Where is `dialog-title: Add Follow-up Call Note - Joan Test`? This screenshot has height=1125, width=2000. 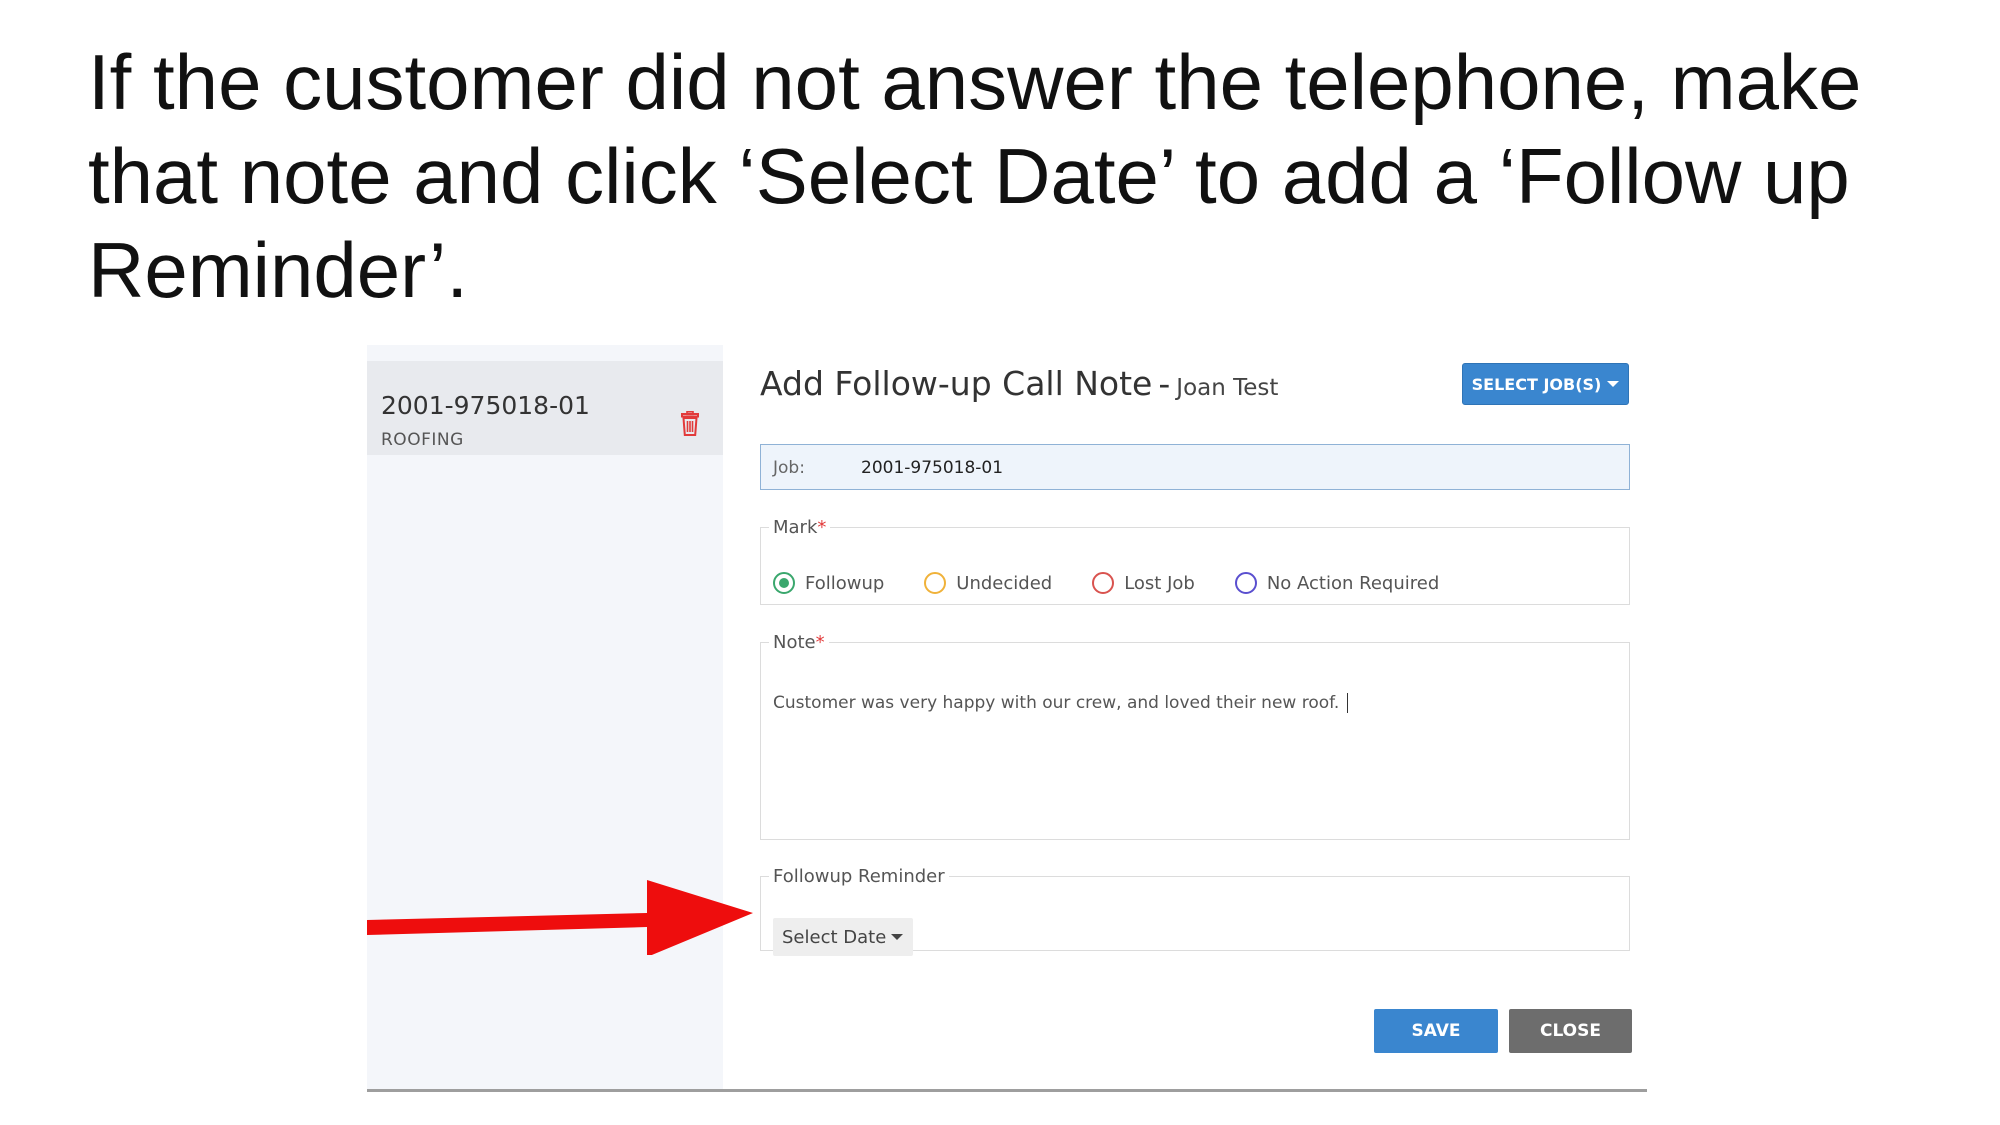
dialog-title: Add Follow-up Call Note - Joan Test is located at coordinates (1019, 383).